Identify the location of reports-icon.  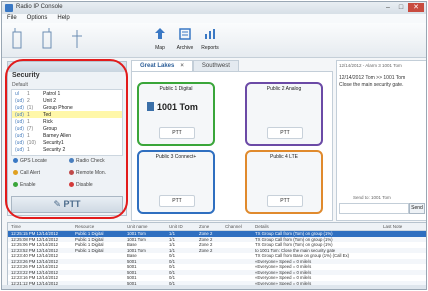
(210, 34).